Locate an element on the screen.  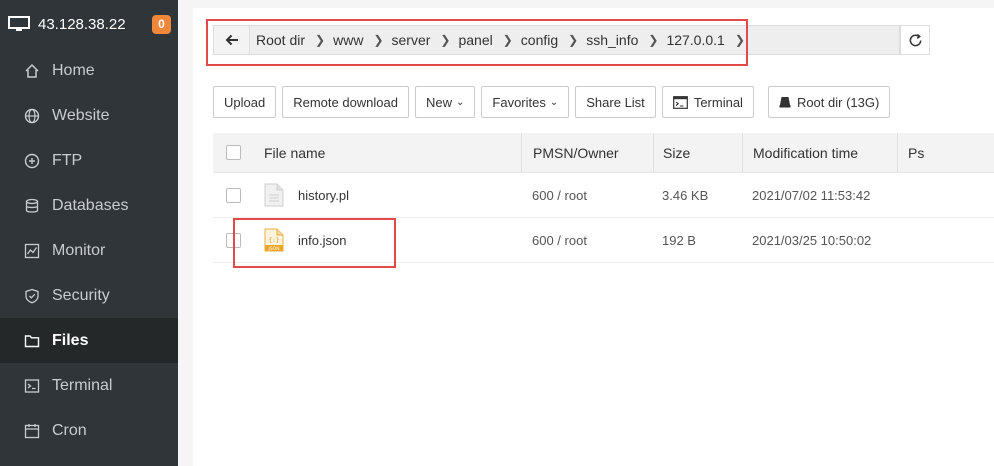
favorites-dropdown-button: Favorites ⌄ is located at coordinates (525, 102).